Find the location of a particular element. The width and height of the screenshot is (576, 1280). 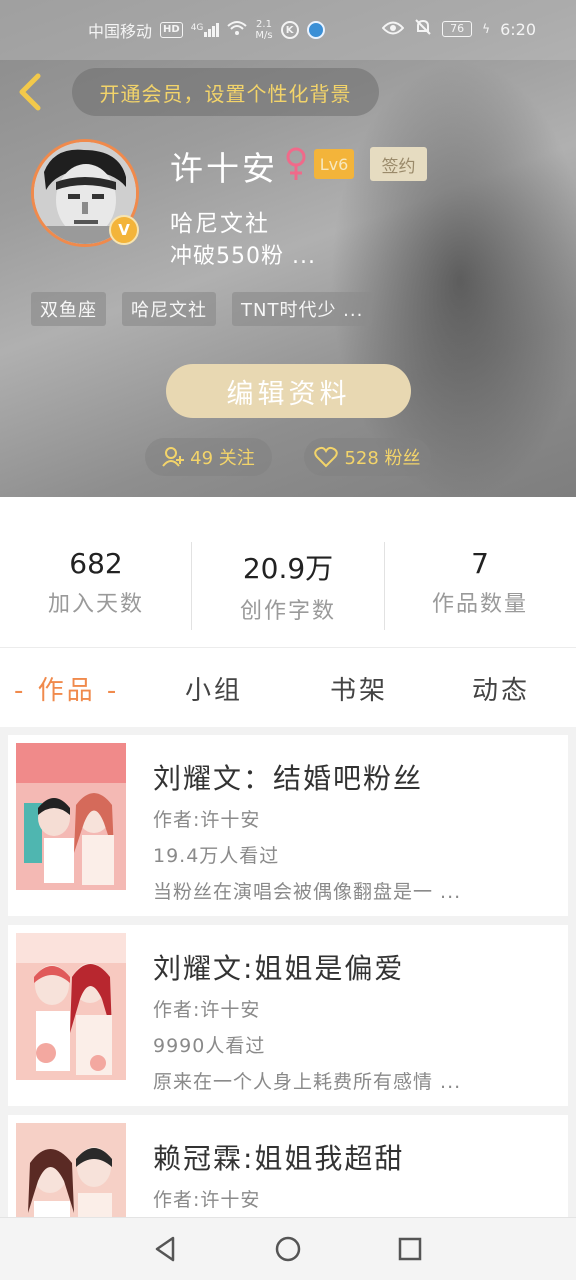

work-title: 赖冠霖:姐姐我超甜 is located at coordinates (279, 1158).